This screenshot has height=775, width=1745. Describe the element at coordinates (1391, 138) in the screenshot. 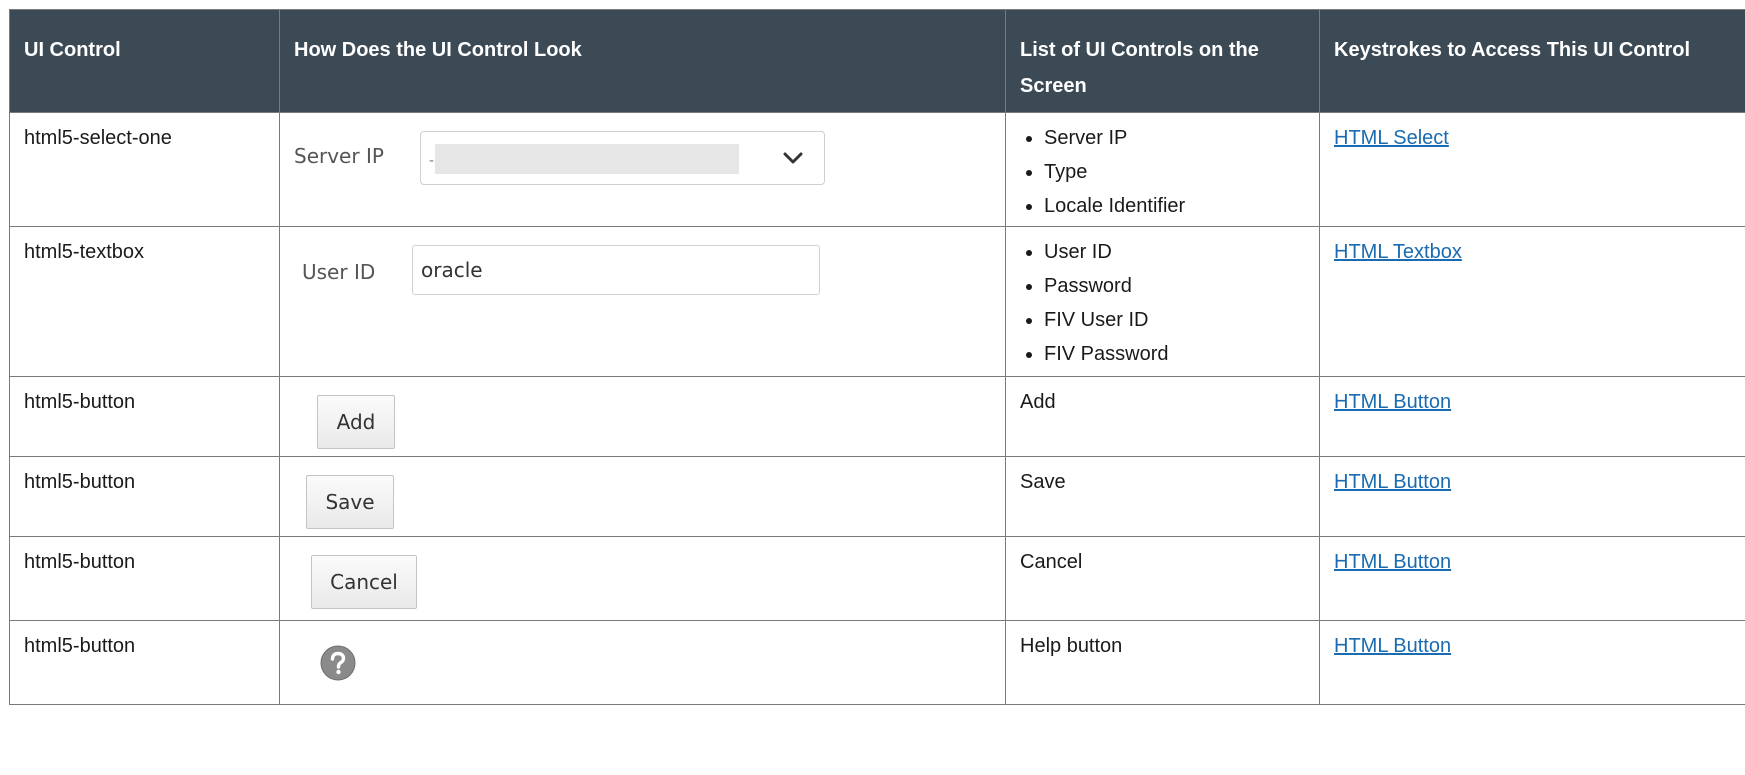

I see `html-select-link: HTML Select` at that location.